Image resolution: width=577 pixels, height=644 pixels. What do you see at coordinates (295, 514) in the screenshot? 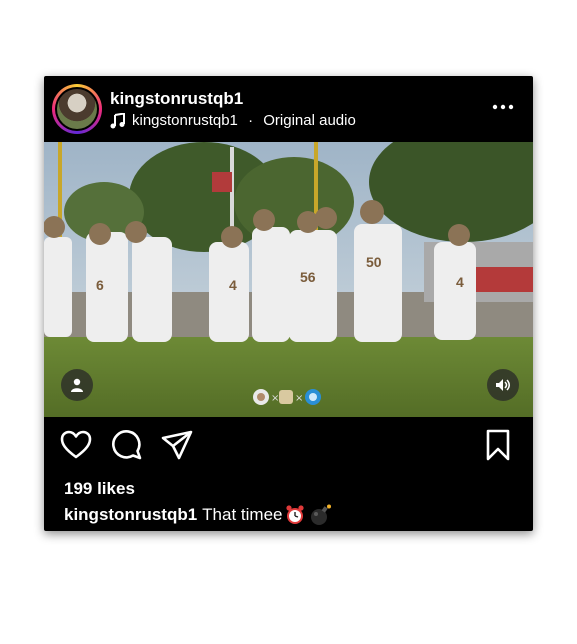
I see `alarm-clock-icon` at bounding box center [295, 514].